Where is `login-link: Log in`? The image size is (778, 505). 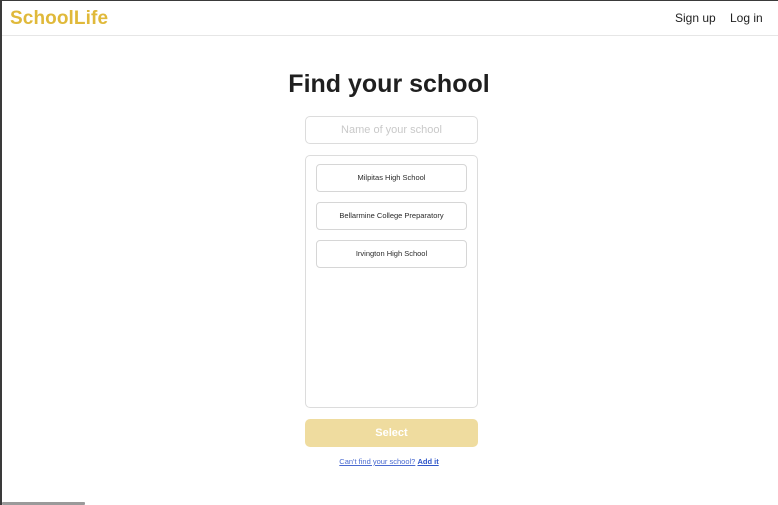 login-link: Log in is located at coordinates (746, 18).